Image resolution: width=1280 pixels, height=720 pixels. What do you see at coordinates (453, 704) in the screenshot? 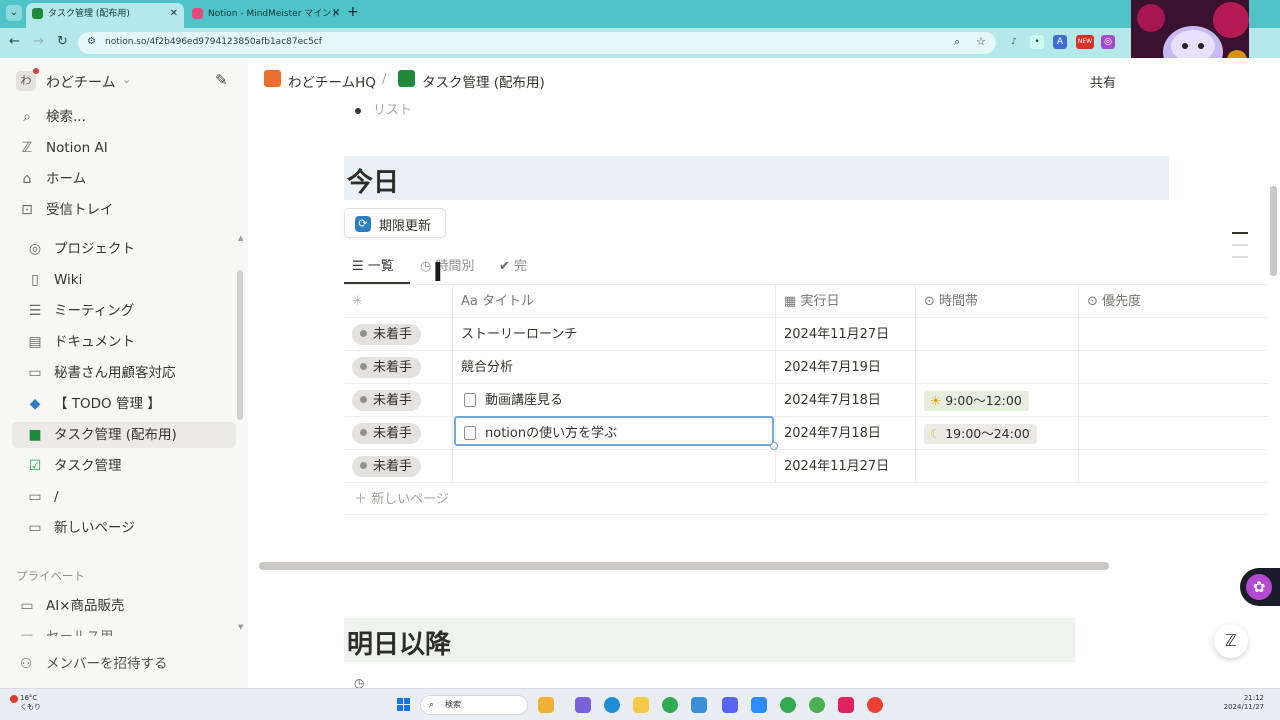
I see `search-placeholder: 検索` at bounding box center [453, 704].